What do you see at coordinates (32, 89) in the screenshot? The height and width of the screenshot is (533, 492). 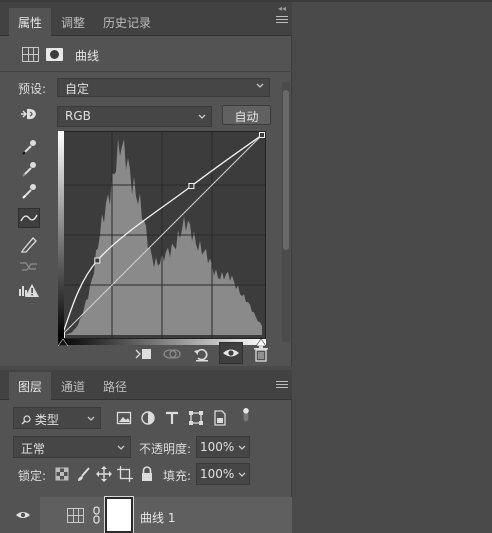 I see `preset-label: 预设:` at bounding box center [32, 89].